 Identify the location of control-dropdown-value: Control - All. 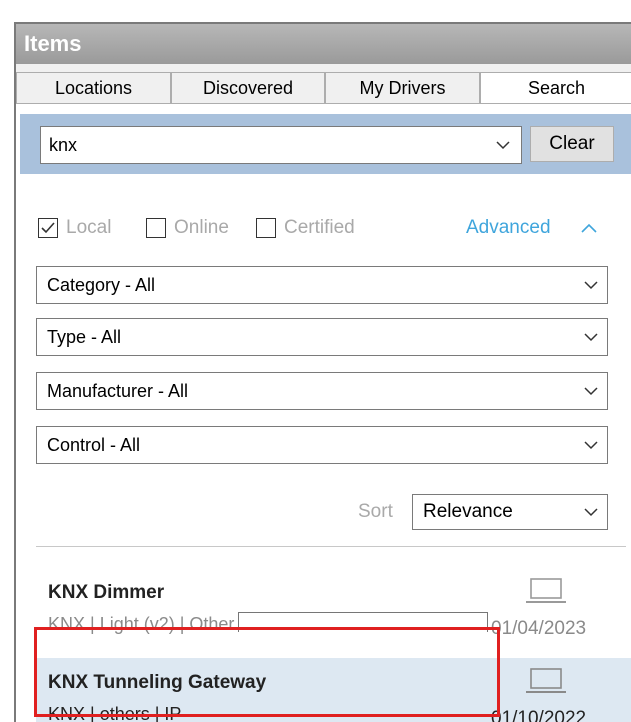
(94, 445).